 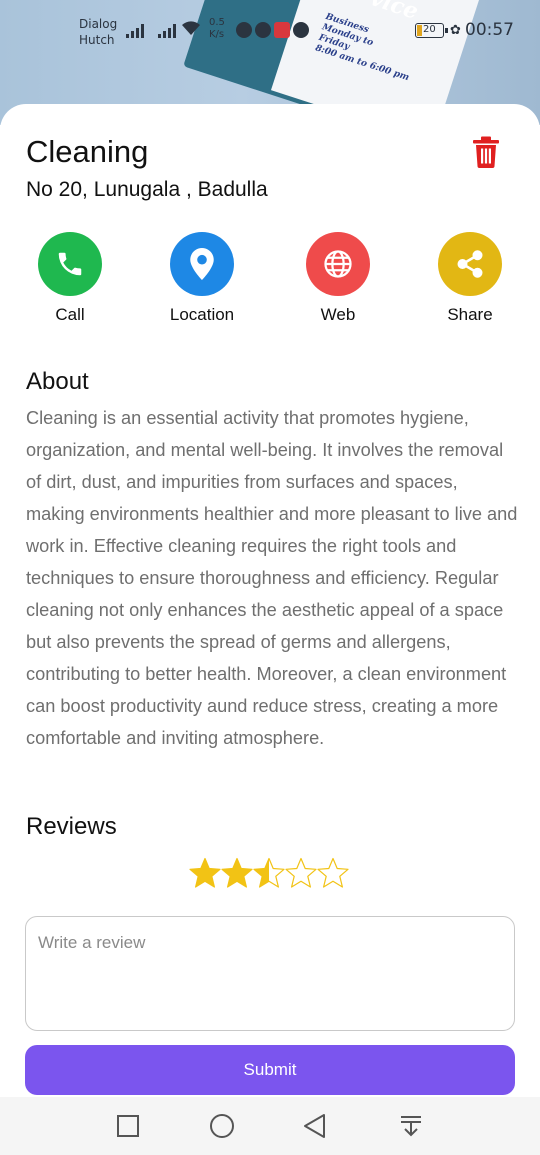 I want to click on search-notification-icon, so click(x=263, y=30).